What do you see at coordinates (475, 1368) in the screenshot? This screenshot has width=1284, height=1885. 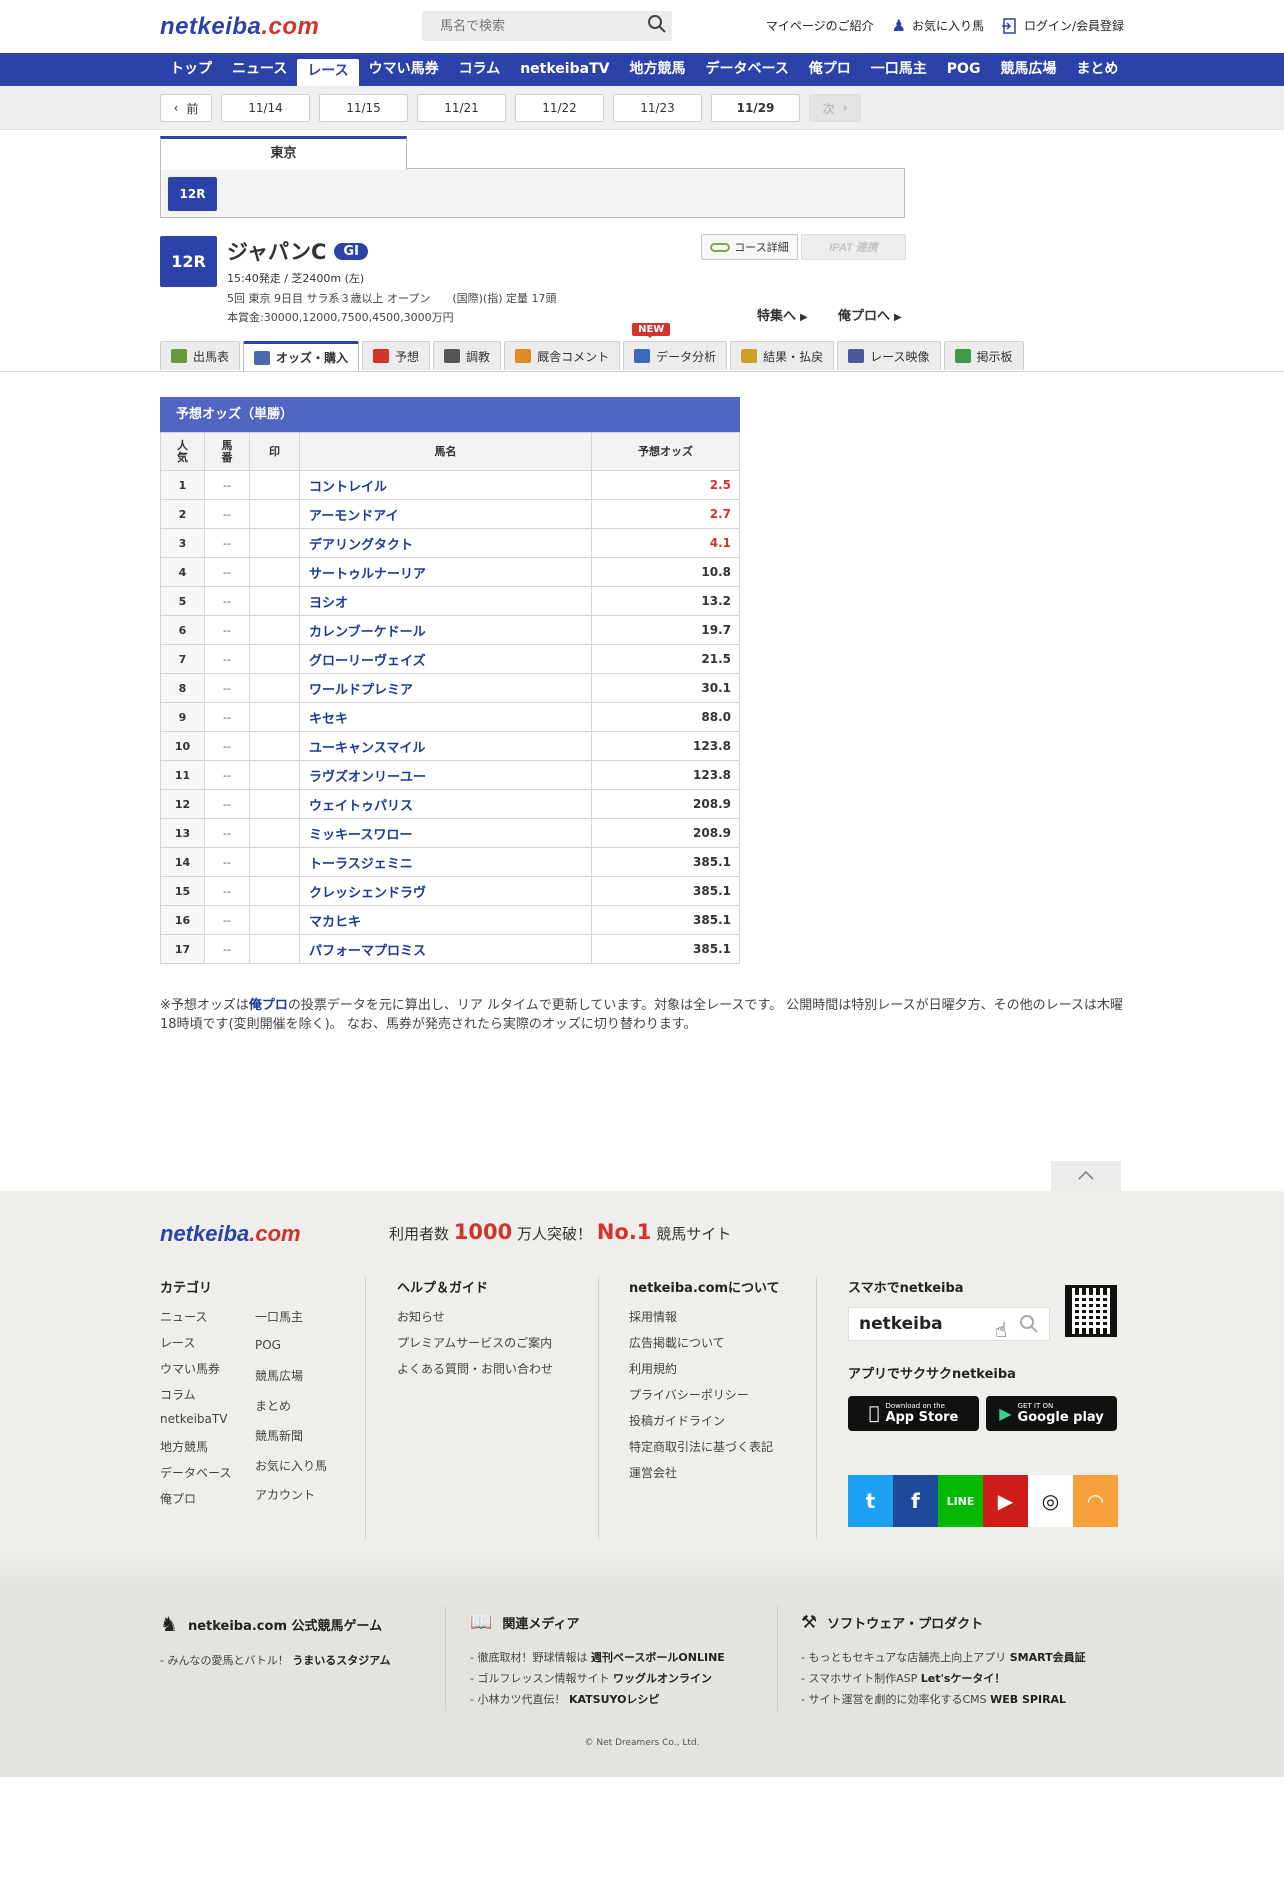 I see `footer-link: よくある質問・お問い合わせ` at bounding box center [475, 1368].